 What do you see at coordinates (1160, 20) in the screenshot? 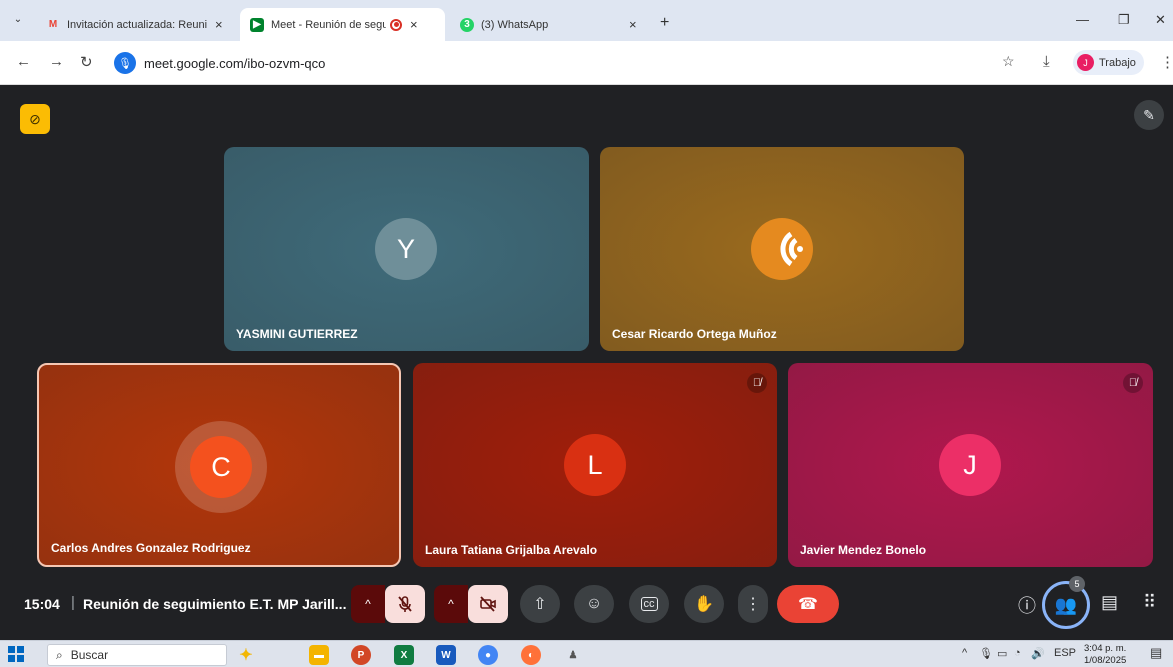
I see `close-window-icon: ✕` at bounding box center [1160, 20].